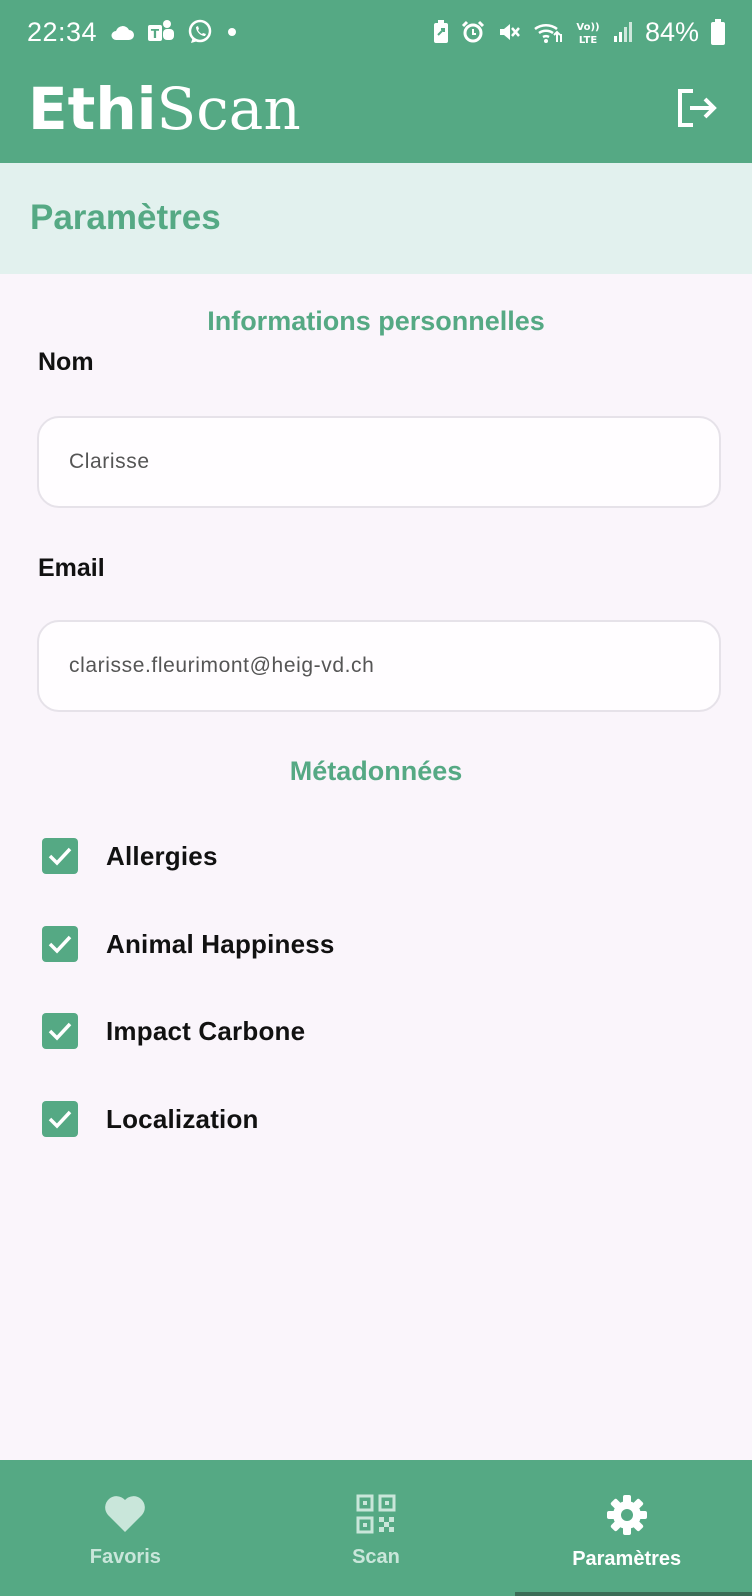 The width and height of the screenshot is (752, 1596). Describe the element at coordinates (376, 32) in the screenshot. I see `status-bar: 22:34 T Vo)) LTE 84%` at that location.